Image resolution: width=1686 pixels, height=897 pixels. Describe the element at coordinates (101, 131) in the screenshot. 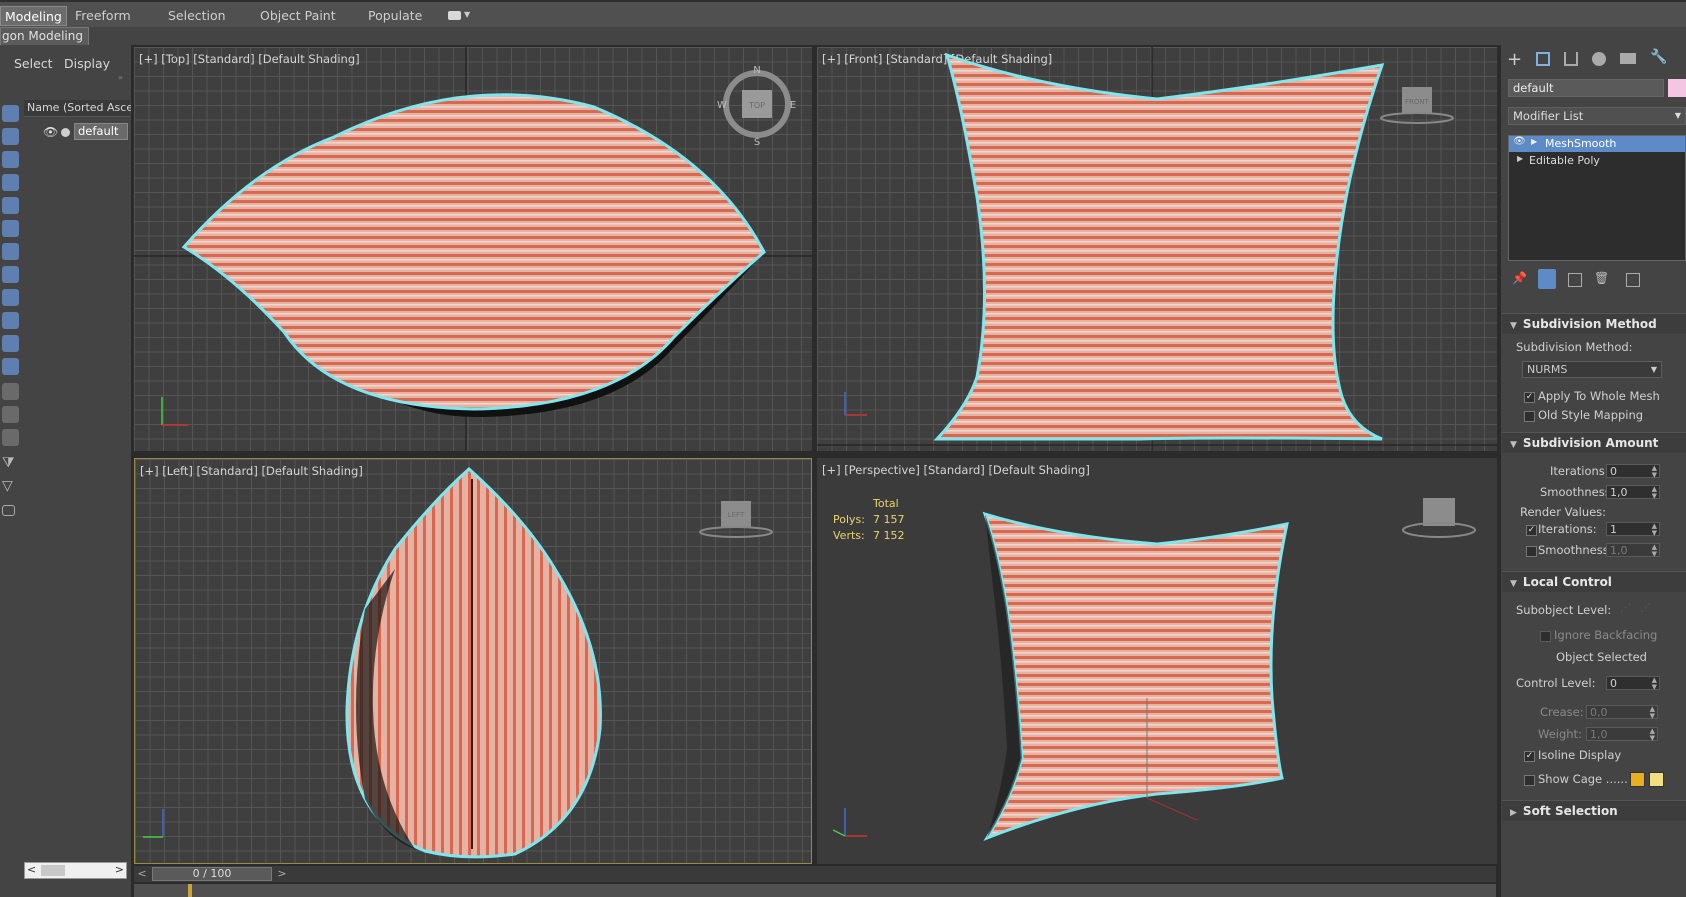

I see `scene-object-default: default` at that location.